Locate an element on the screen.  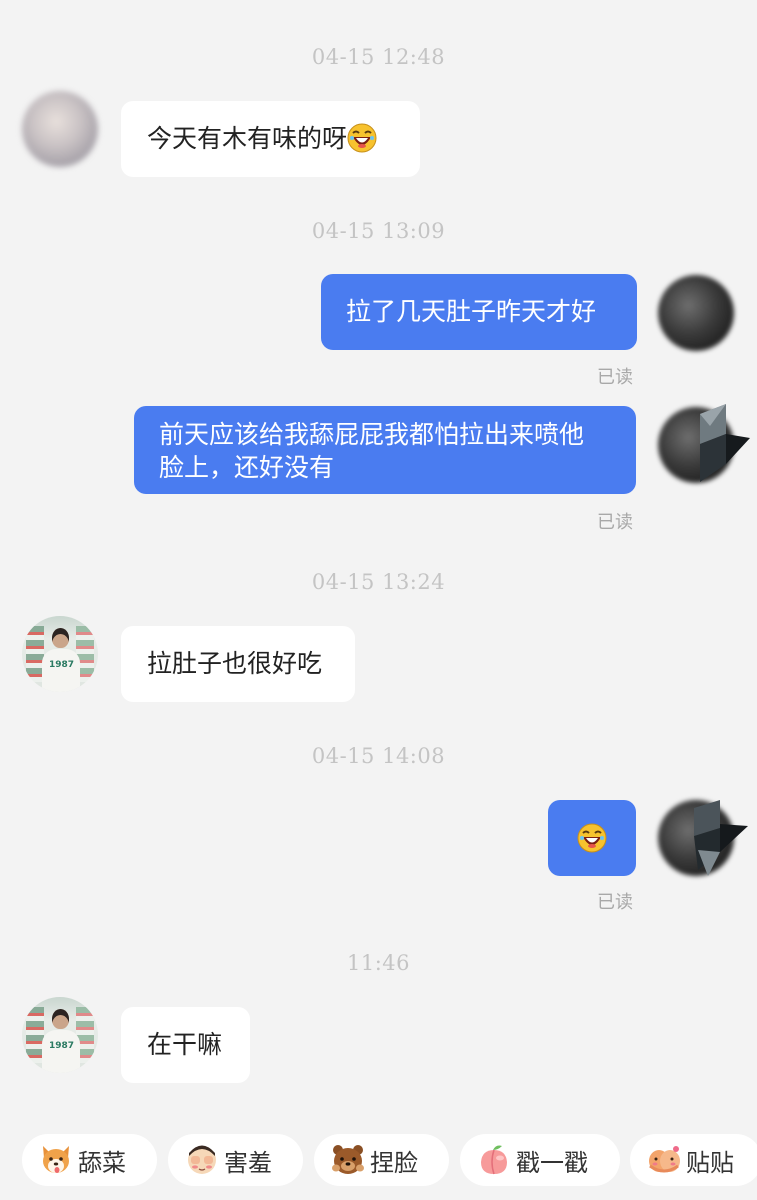
message-text: 拉了几天肚子昨天才好 is located at coordinates (471, 311).